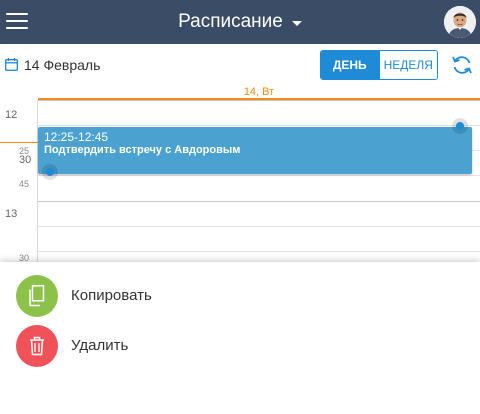 Image resolution: width=480 pixels, height=414 pixels. Describe the element at coordinates (296, 23) in the screenshot. I see `chevron-down-icon` at that location.